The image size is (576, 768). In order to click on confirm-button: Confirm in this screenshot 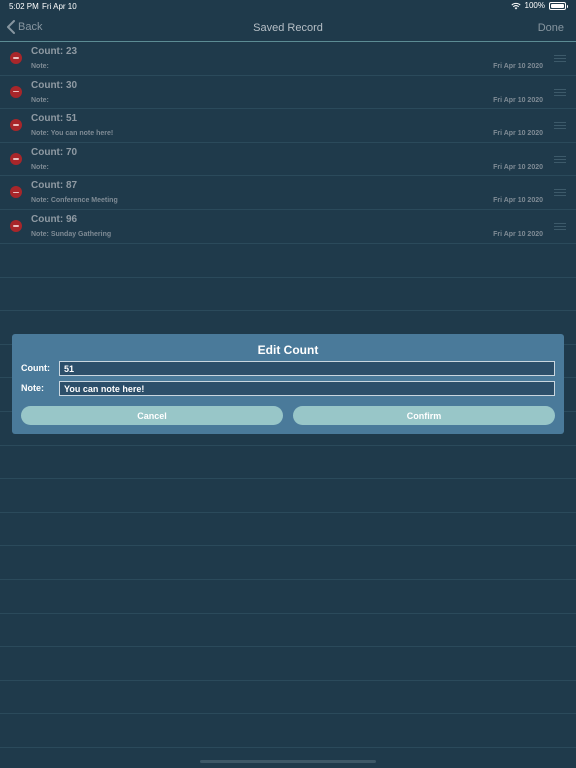, I will do `click(424, 415)`.